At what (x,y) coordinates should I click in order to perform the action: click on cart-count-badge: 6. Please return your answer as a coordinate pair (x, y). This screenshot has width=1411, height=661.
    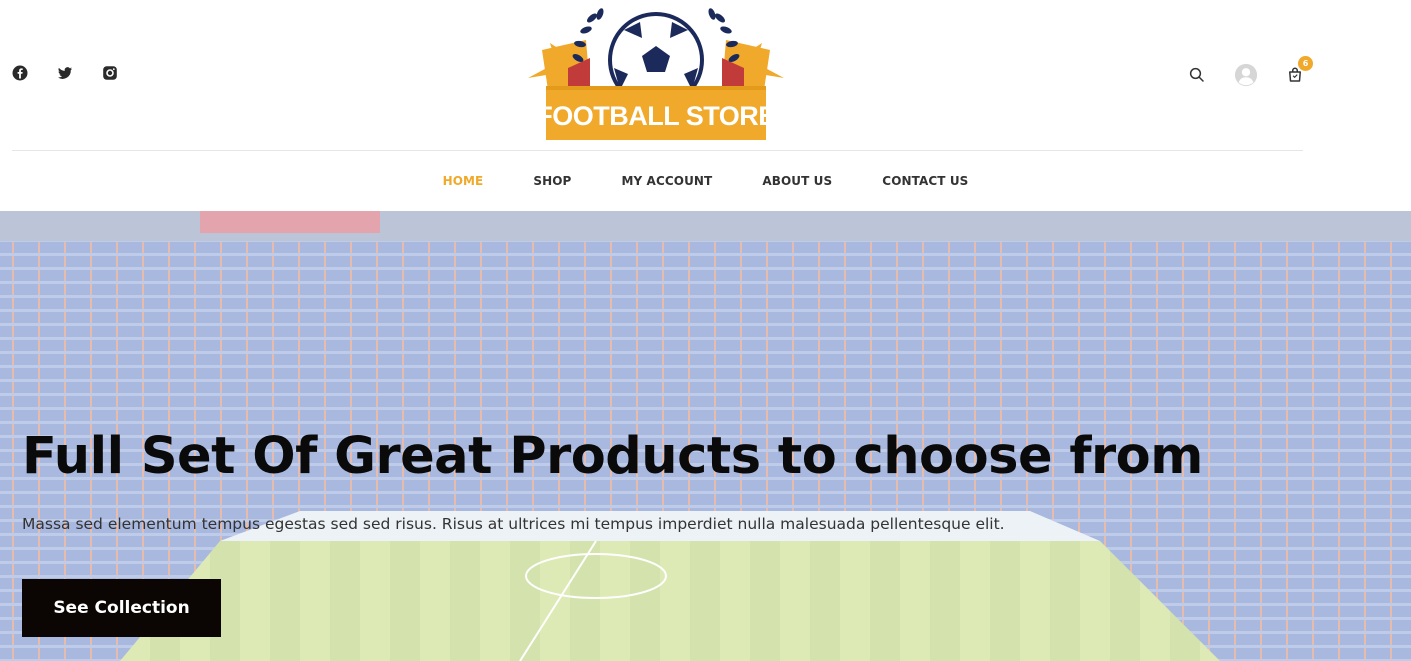
    Looking at the image, I should click on (1305, 63).